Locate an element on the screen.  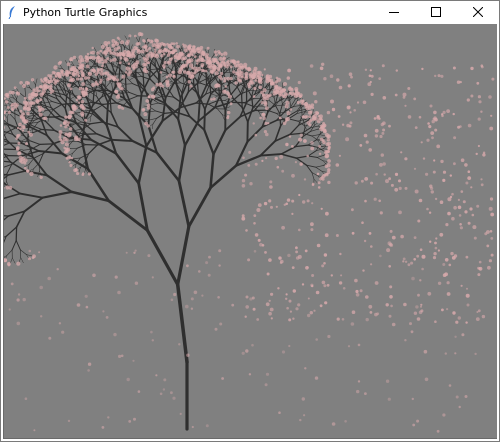
minimize-button is located at coordinates (394, 12).